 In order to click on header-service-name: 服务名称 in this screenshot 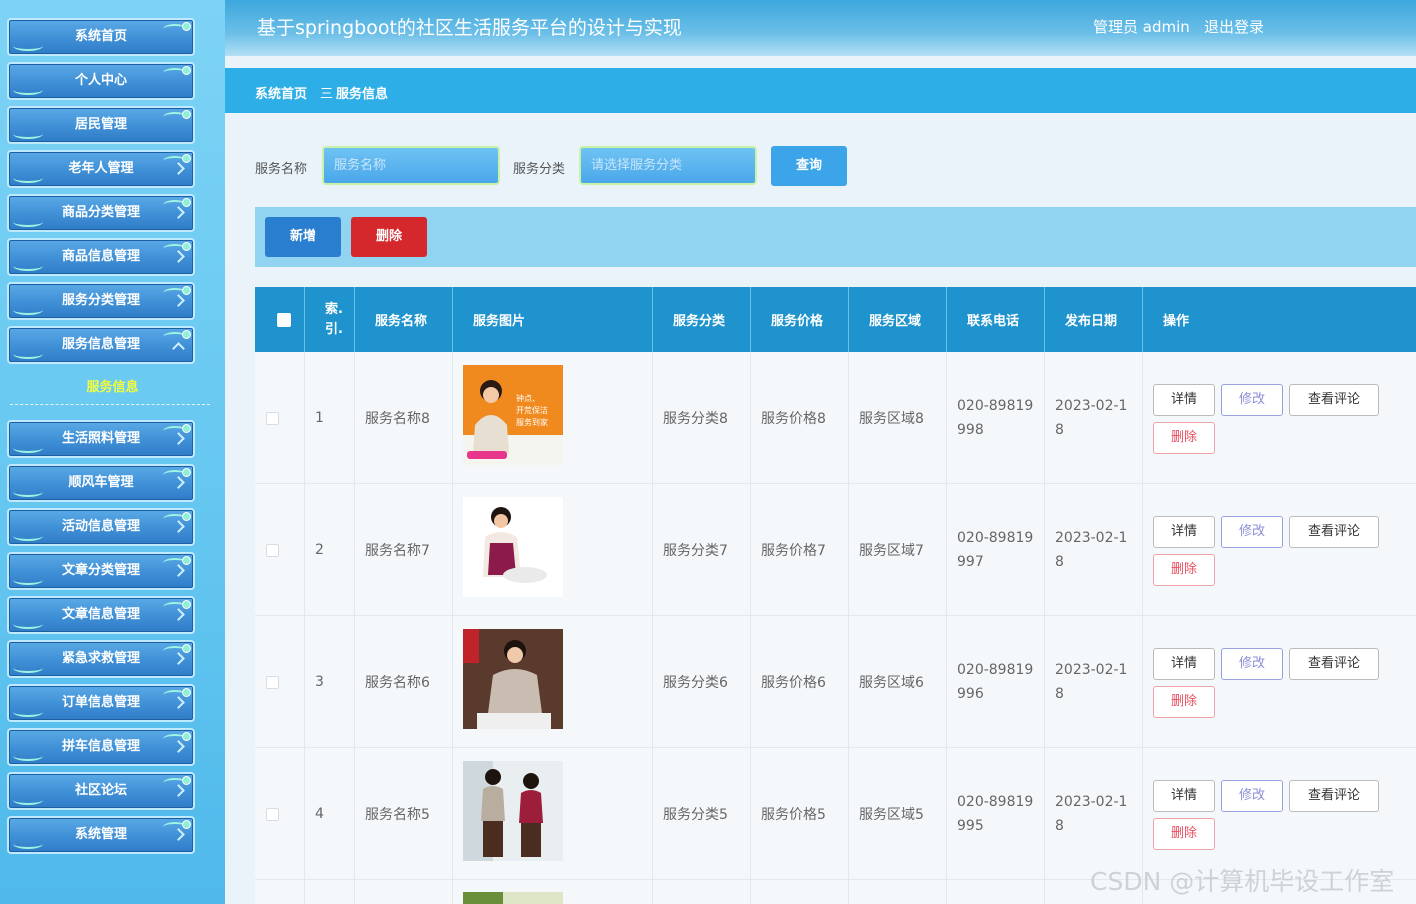, I will do `click(404, 319)`.